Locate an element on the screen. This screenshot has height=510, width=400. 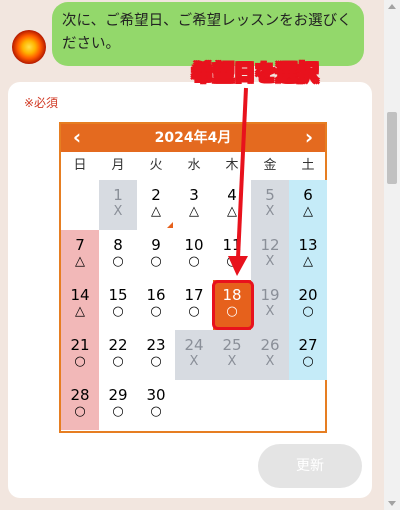
corner-flag-icon is located at coordinates (170, 225).